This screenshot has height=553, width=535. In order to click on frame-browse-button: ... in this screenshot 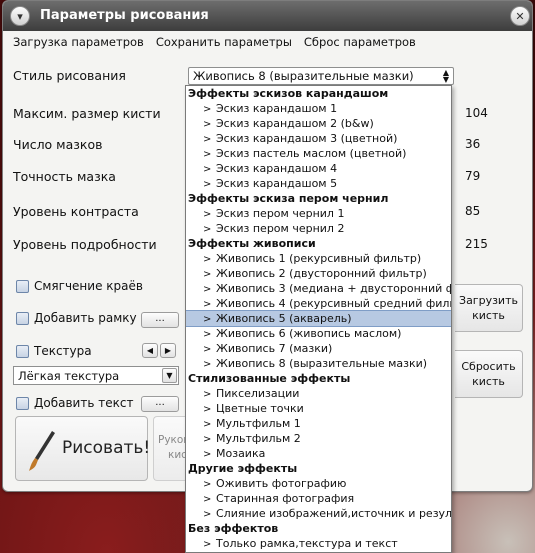, I will do `click(160, 320)`.